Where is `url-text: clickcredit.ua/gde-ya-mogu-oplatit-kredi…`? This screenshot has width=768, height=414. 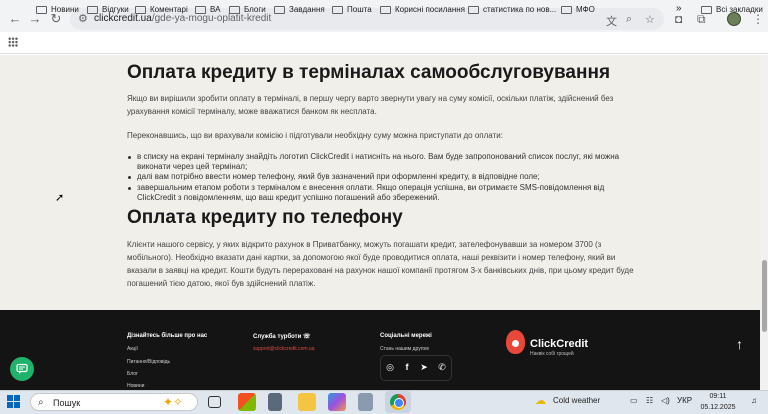 url-text: clickcredit.ua/gde-ya-mogu-oplatit-kredi… is located at coordinates (183, 18).